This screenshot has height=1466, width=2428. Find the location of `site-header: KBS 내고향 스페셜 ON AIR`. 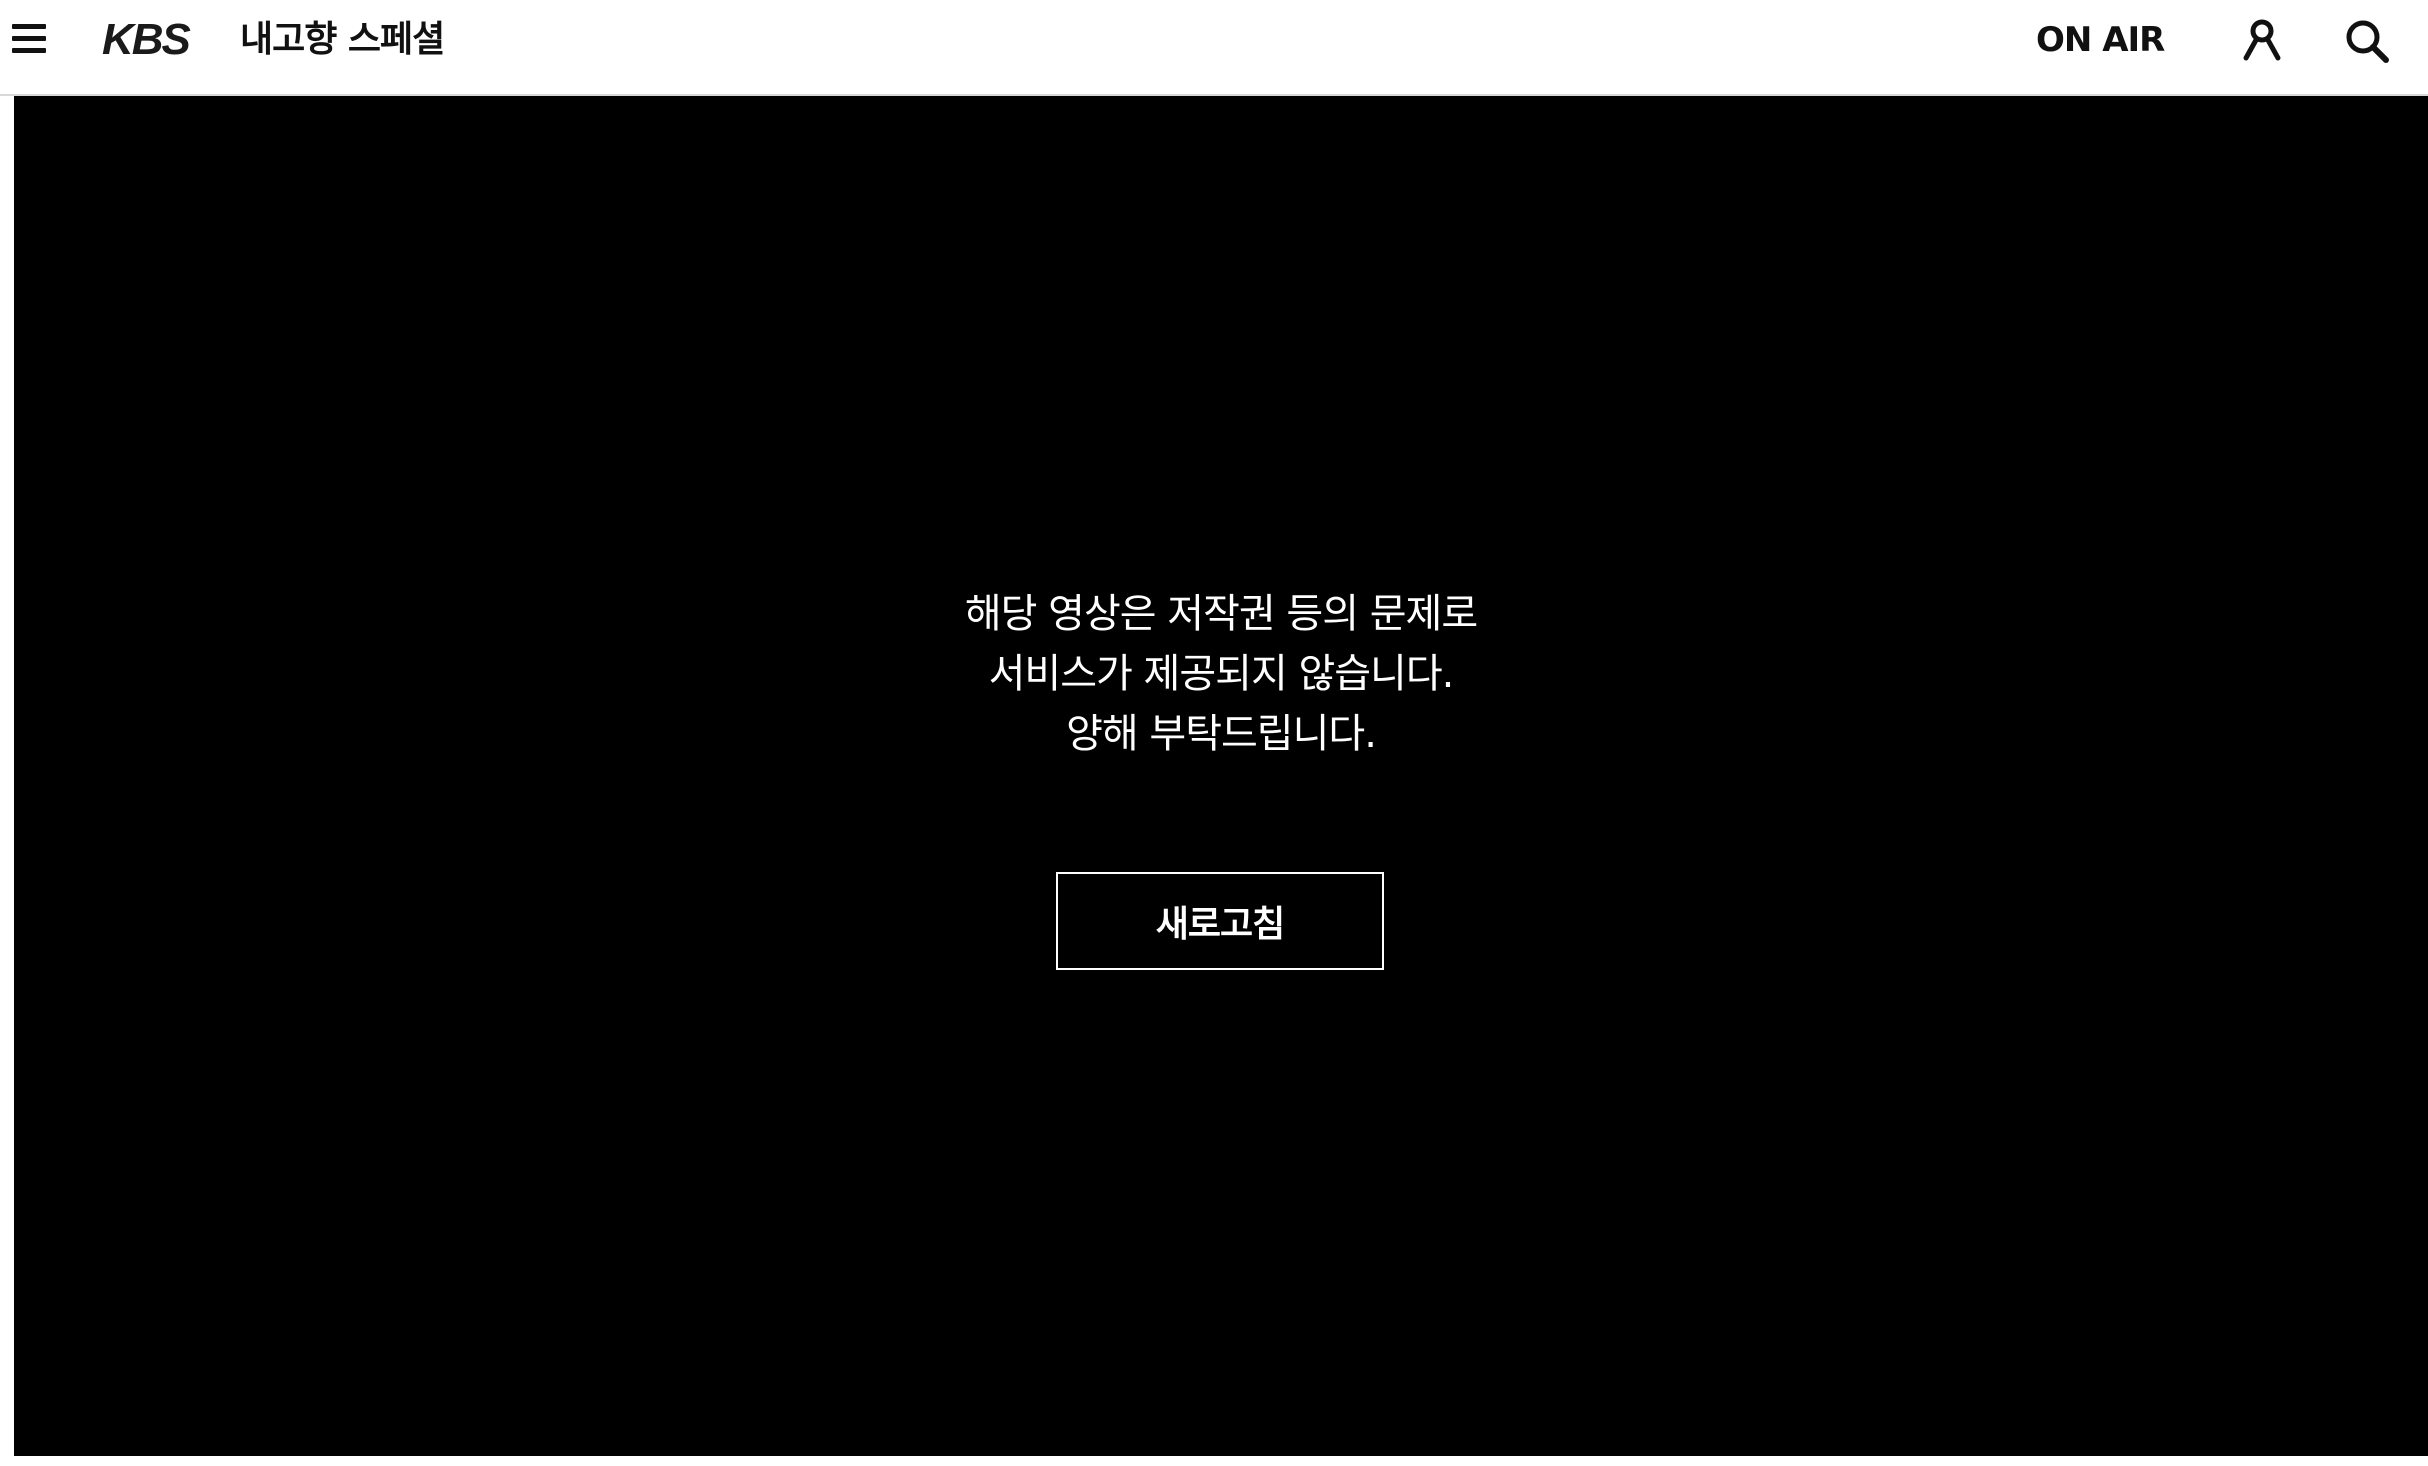

site-header: KBS 내고향 스페셜 ON AIR is located at coordinates (1214, 48).